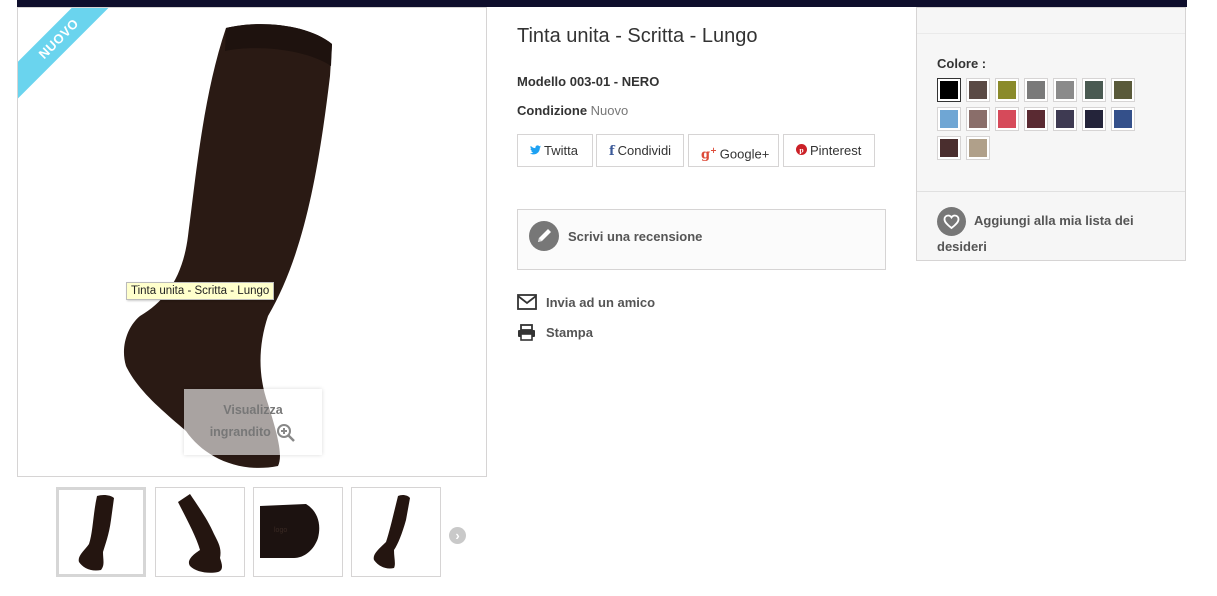  What do you see at coordinates (709, 154) in the screenshot?
I see `google-plus-icon: g+` at bounding box center [709, 154].